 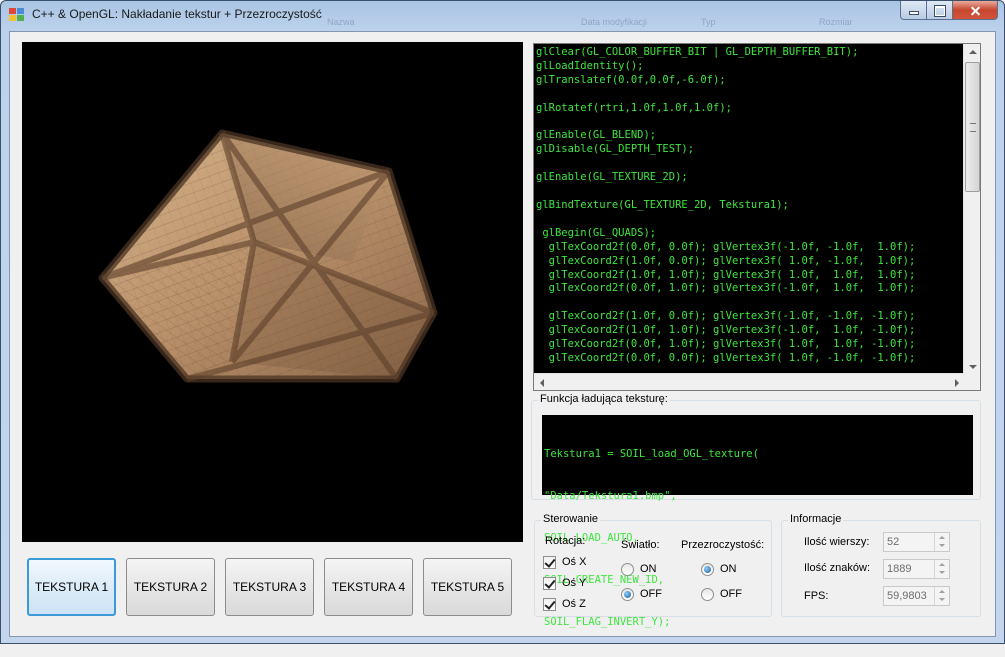 What do you see at coordinates (604, 399) in the screenshot?
I see `texture-loader-title: Funkcja ładująca teksturę:` at bounding box center [604, 399].